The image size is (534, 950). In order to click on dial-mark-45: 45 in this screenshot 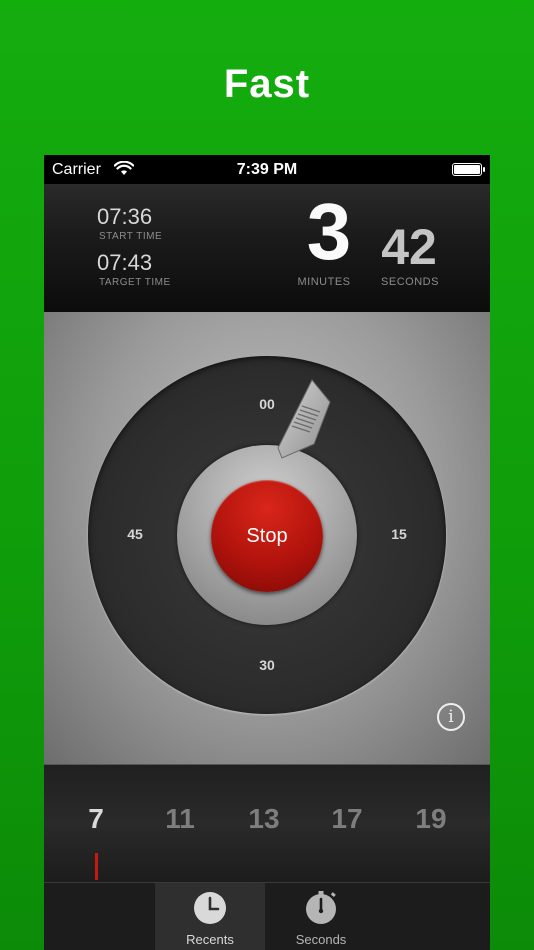, I will do `click(135, 534)`.